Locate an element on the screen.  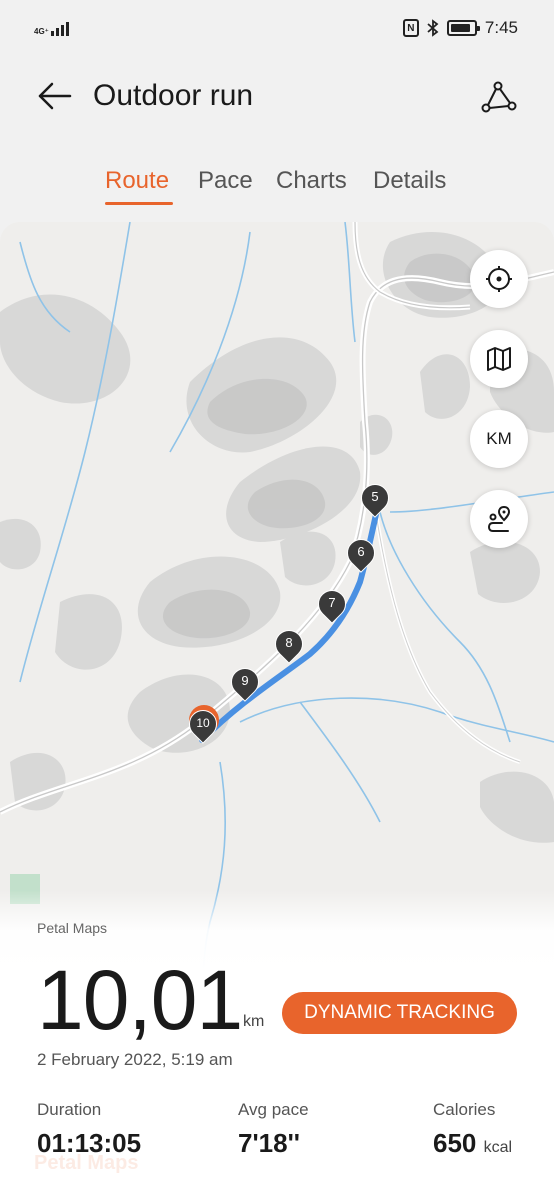
metric-calories: Calories 650 kcal is located at coordinates (472, 1129).